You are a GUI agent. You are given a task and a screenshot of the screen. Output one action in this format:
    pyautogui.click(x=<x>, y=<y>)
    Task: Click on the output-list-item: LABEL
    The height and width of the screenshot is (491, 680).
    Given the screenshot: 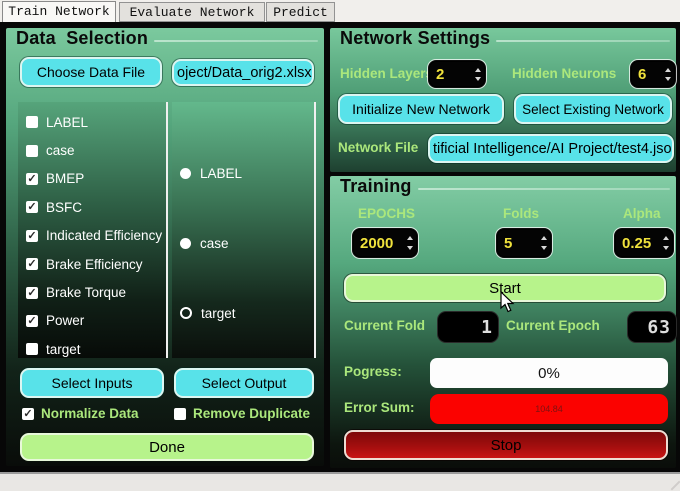 What is the action you would take?
    pyautogui.click(x=243, y=173)
    